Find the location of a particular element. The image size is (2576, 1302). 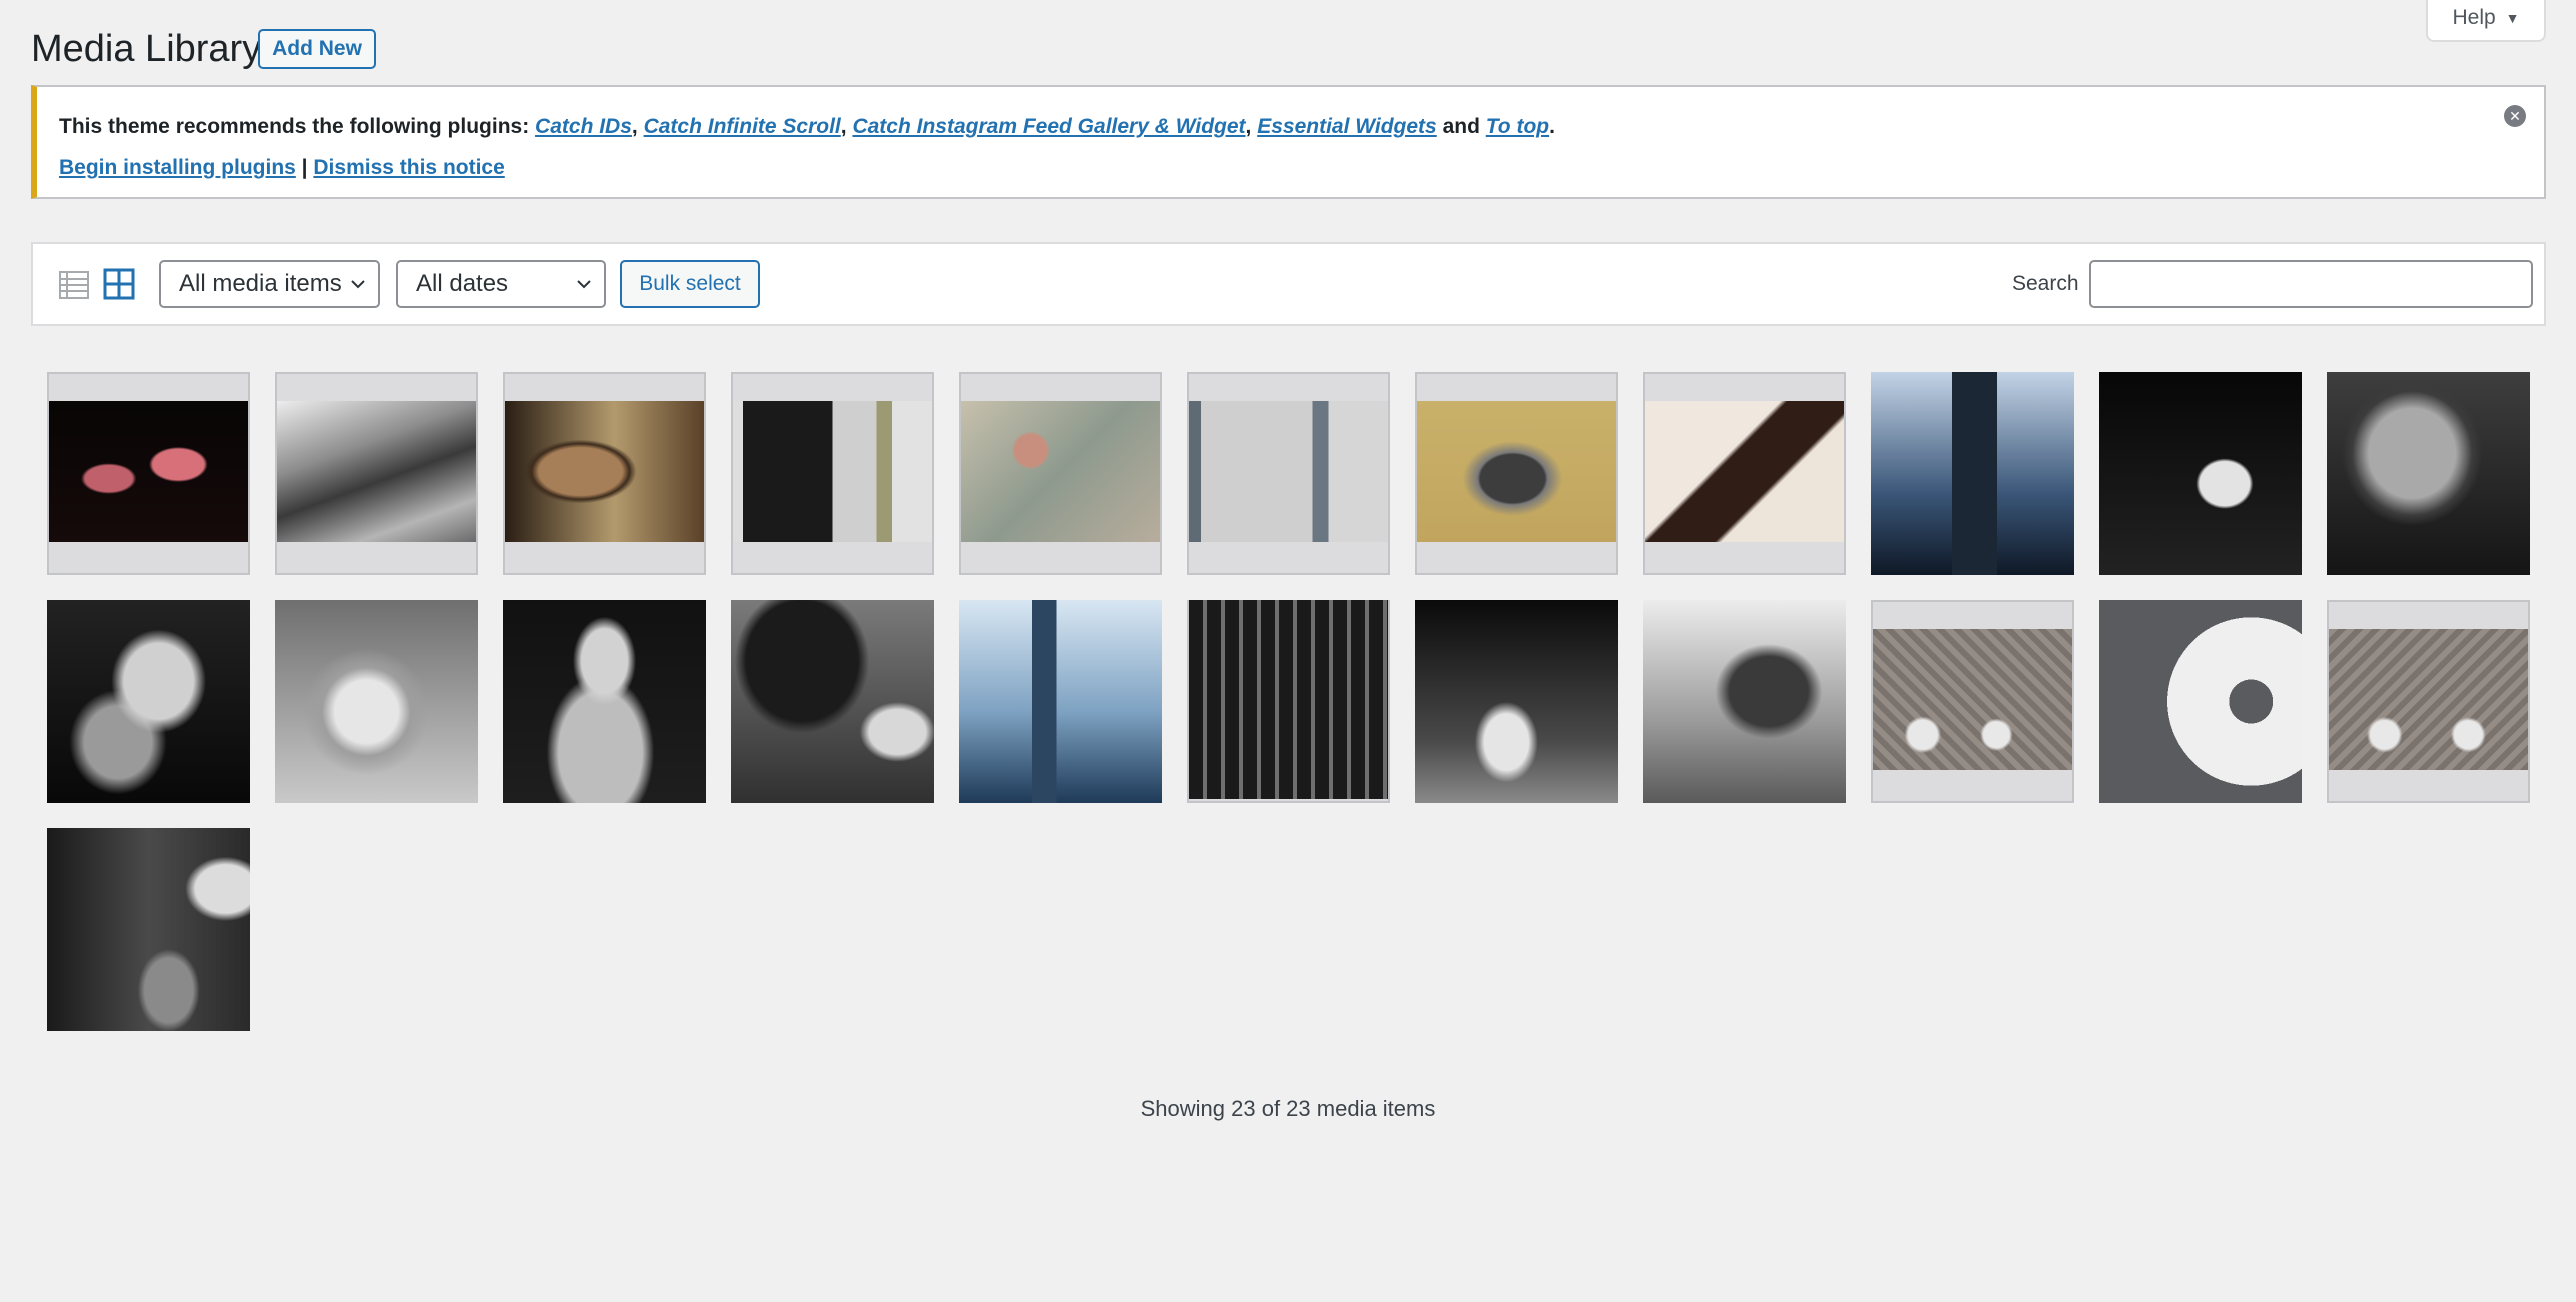

close-icon: ✕ is located at coordinates (2515, 116).